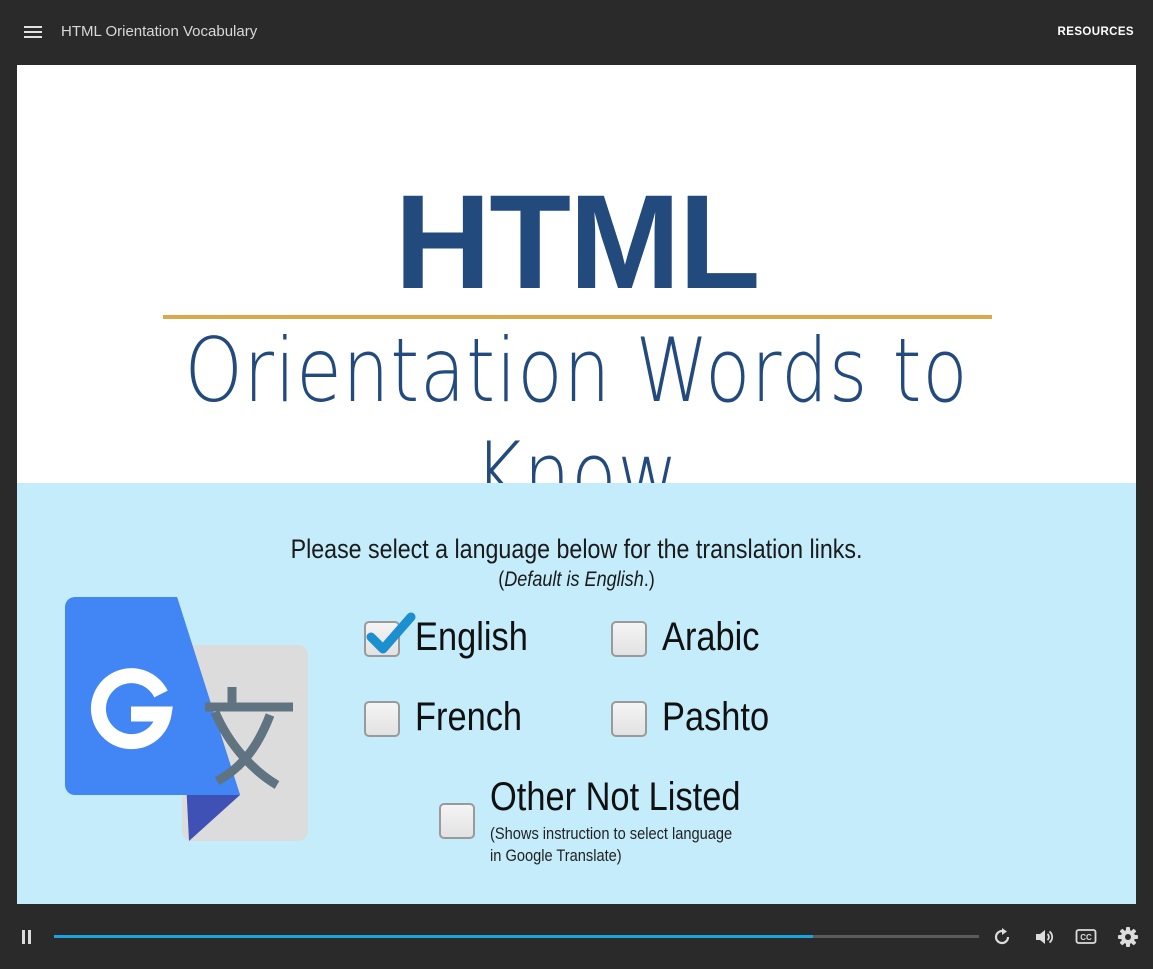 Image resolution: width=1153 pixels, height=969 pixels. I want to click on other-note-line-2: in Google Translate), so click(556, 855).